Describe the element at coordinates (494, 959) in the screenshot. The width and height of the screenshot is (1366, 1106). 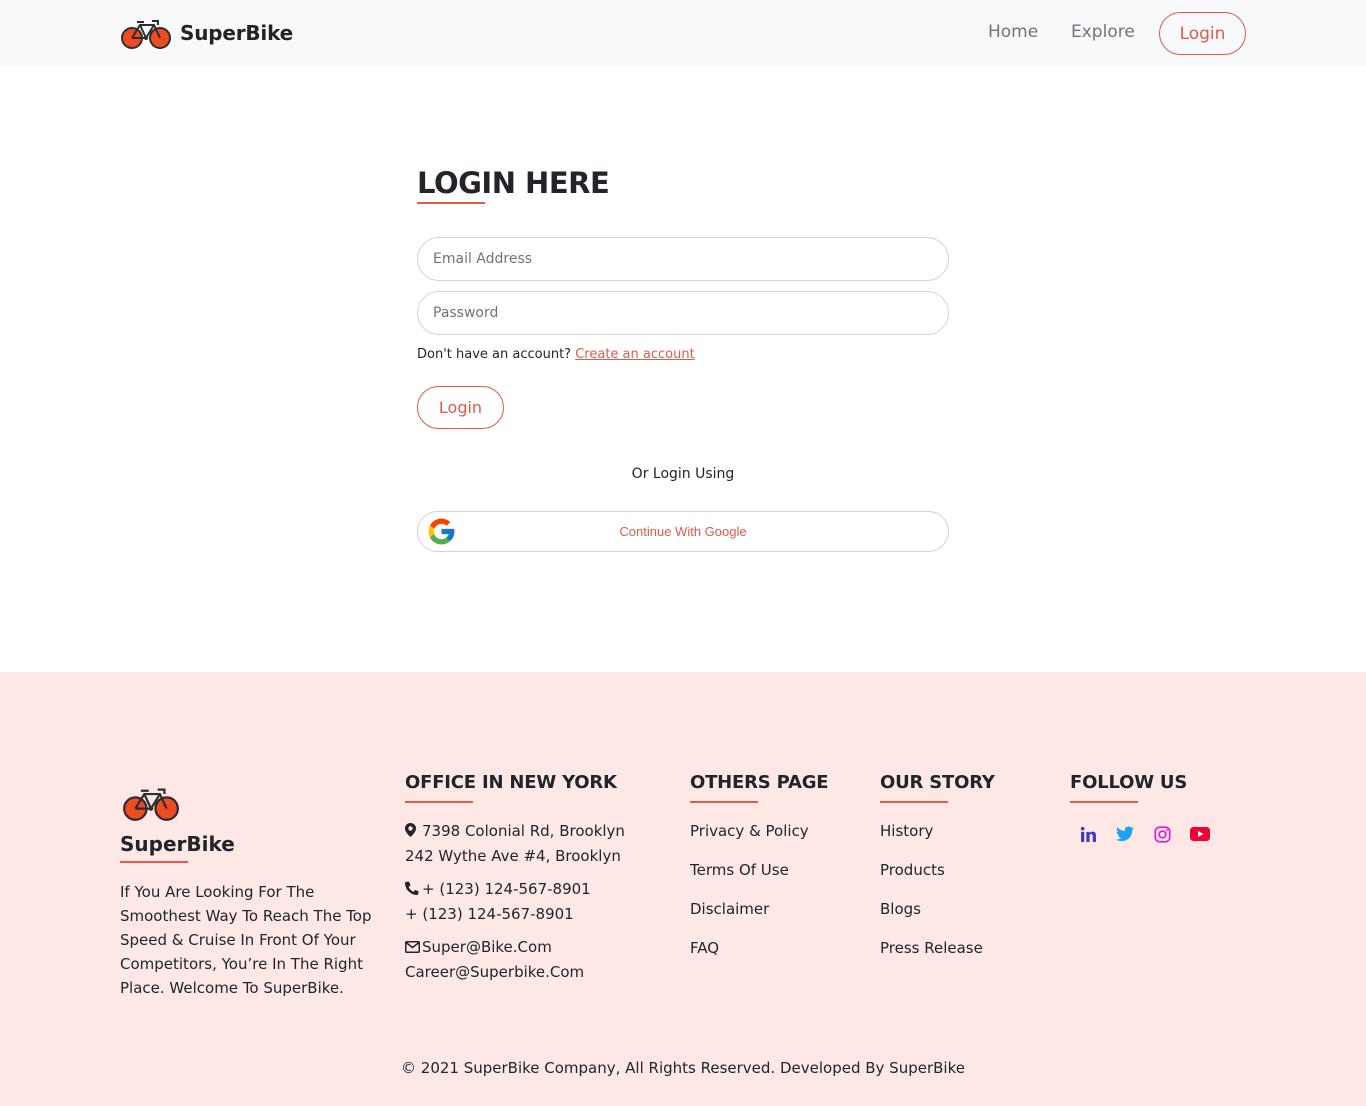
I see `office-email: Super@Bike.Com Career@Superbike.Com` at that location.